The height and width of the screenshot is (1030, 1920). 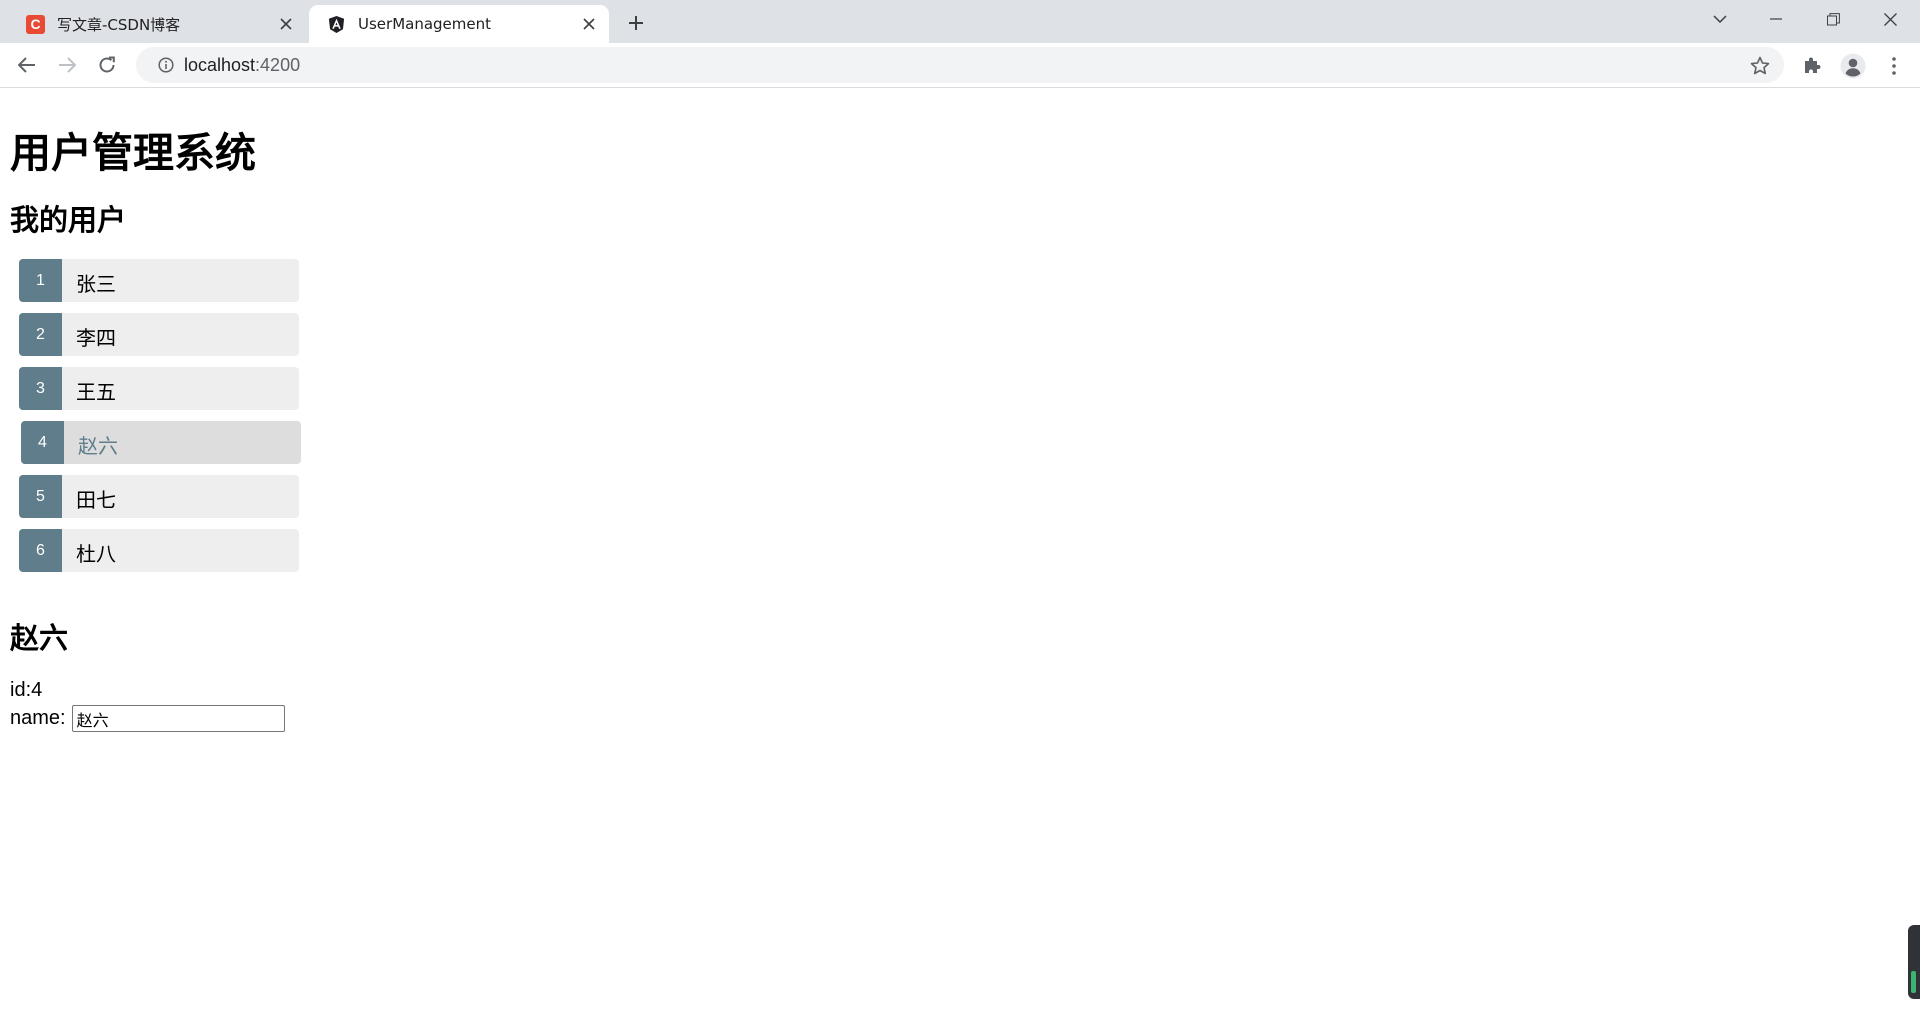 What do you see at coordinates (1853, 66) in the screenshot?
I see `profile-avatar-icon` at bounding box center [1853, 66].